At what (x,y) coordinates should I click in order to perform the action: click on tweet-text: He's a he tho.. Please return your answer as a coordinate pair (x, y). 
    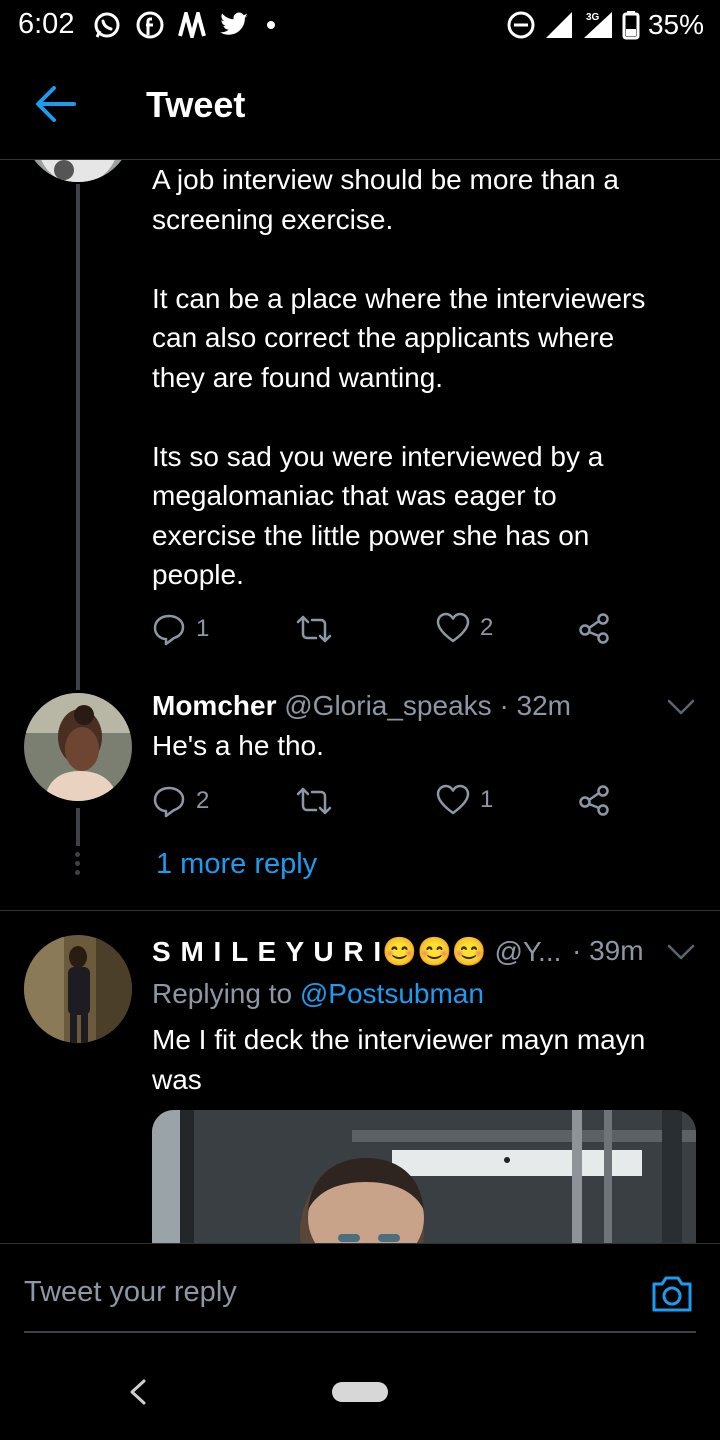
    Looking at the image, I should click on (238, 745).